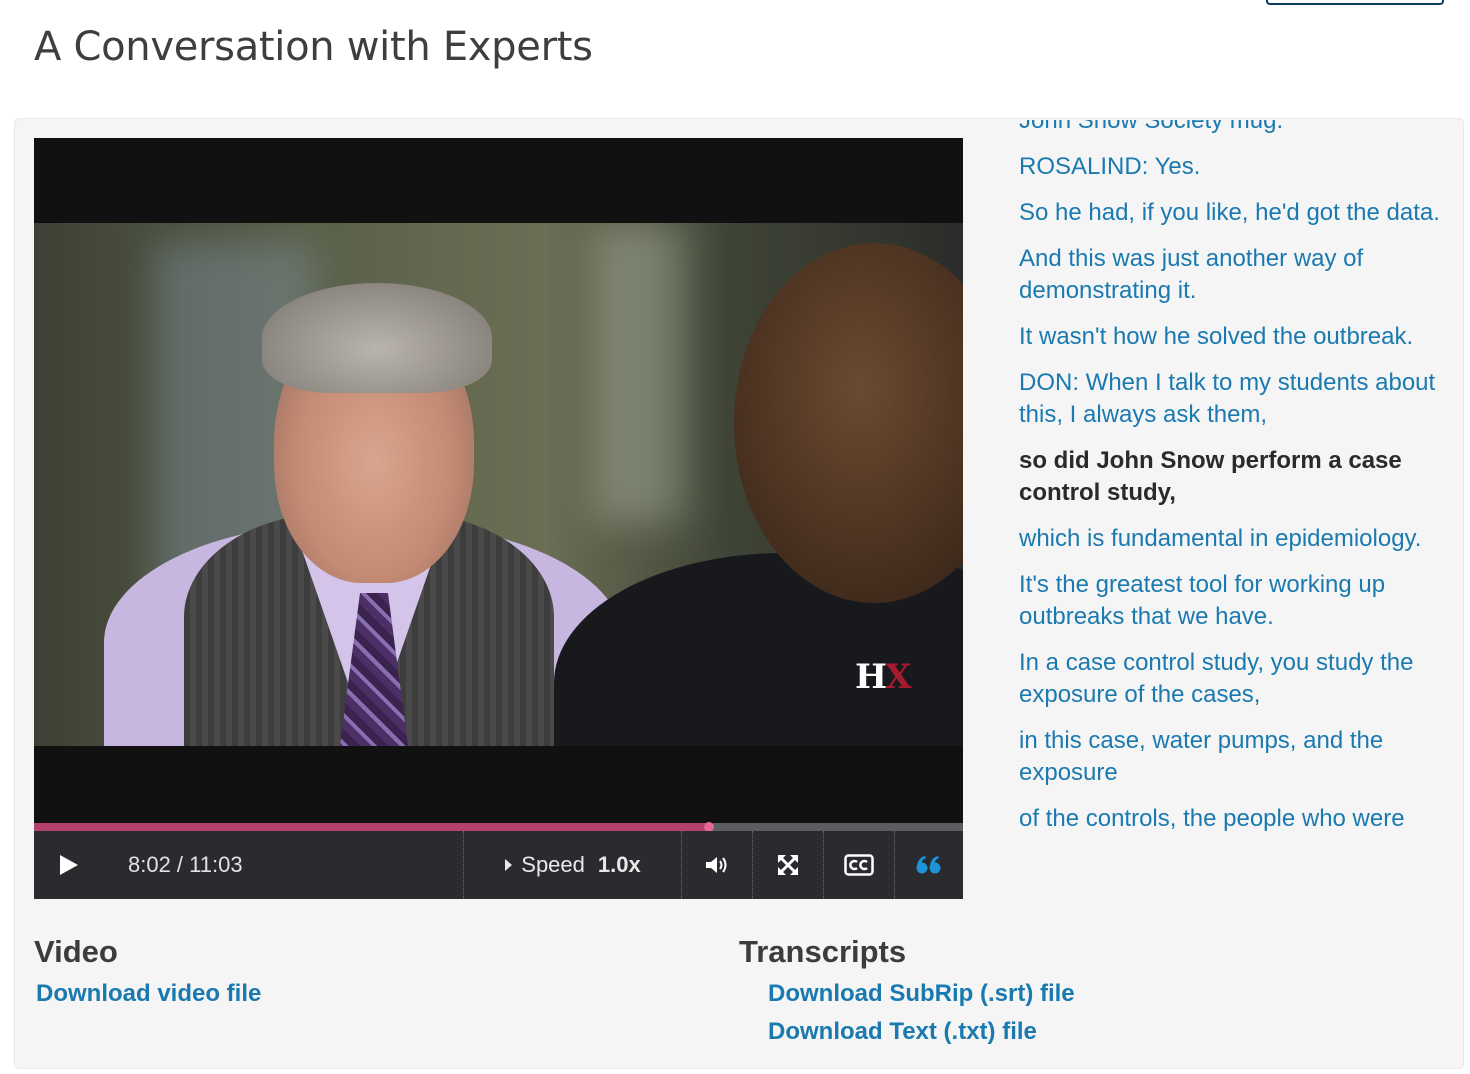 The width and height of the screenshot is (1470, 1074). I want to click on fullscreen-button, so click(788, 865).